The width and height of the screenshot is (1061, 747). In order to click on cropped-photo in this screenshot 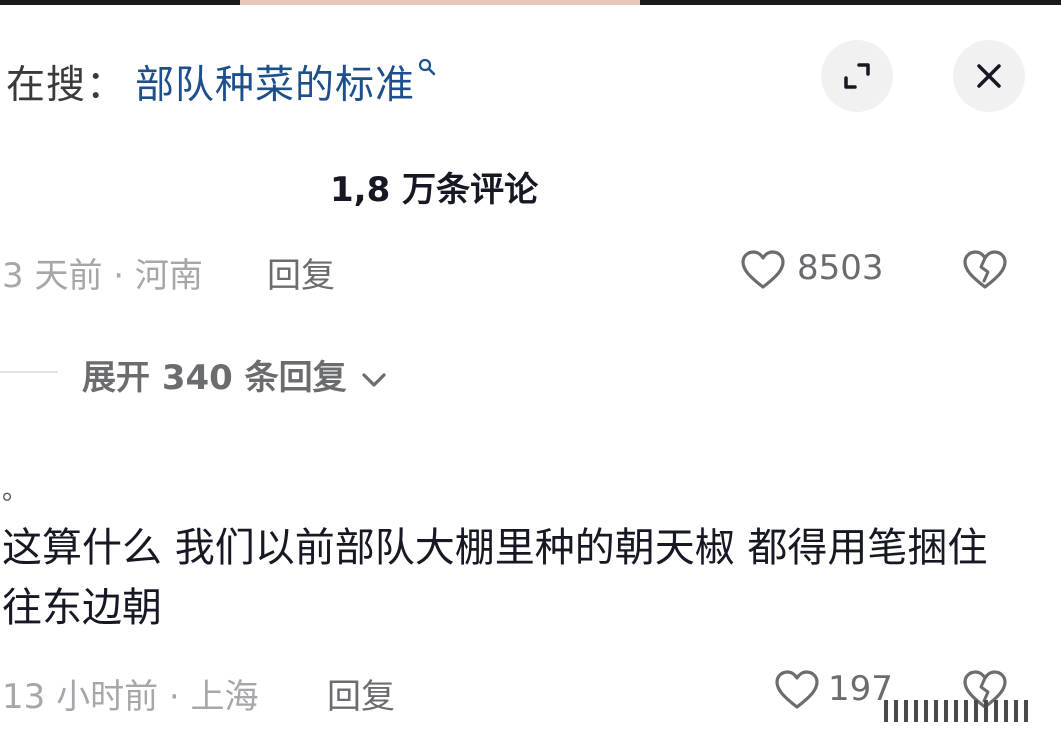, I will do `click(440, 2)`.